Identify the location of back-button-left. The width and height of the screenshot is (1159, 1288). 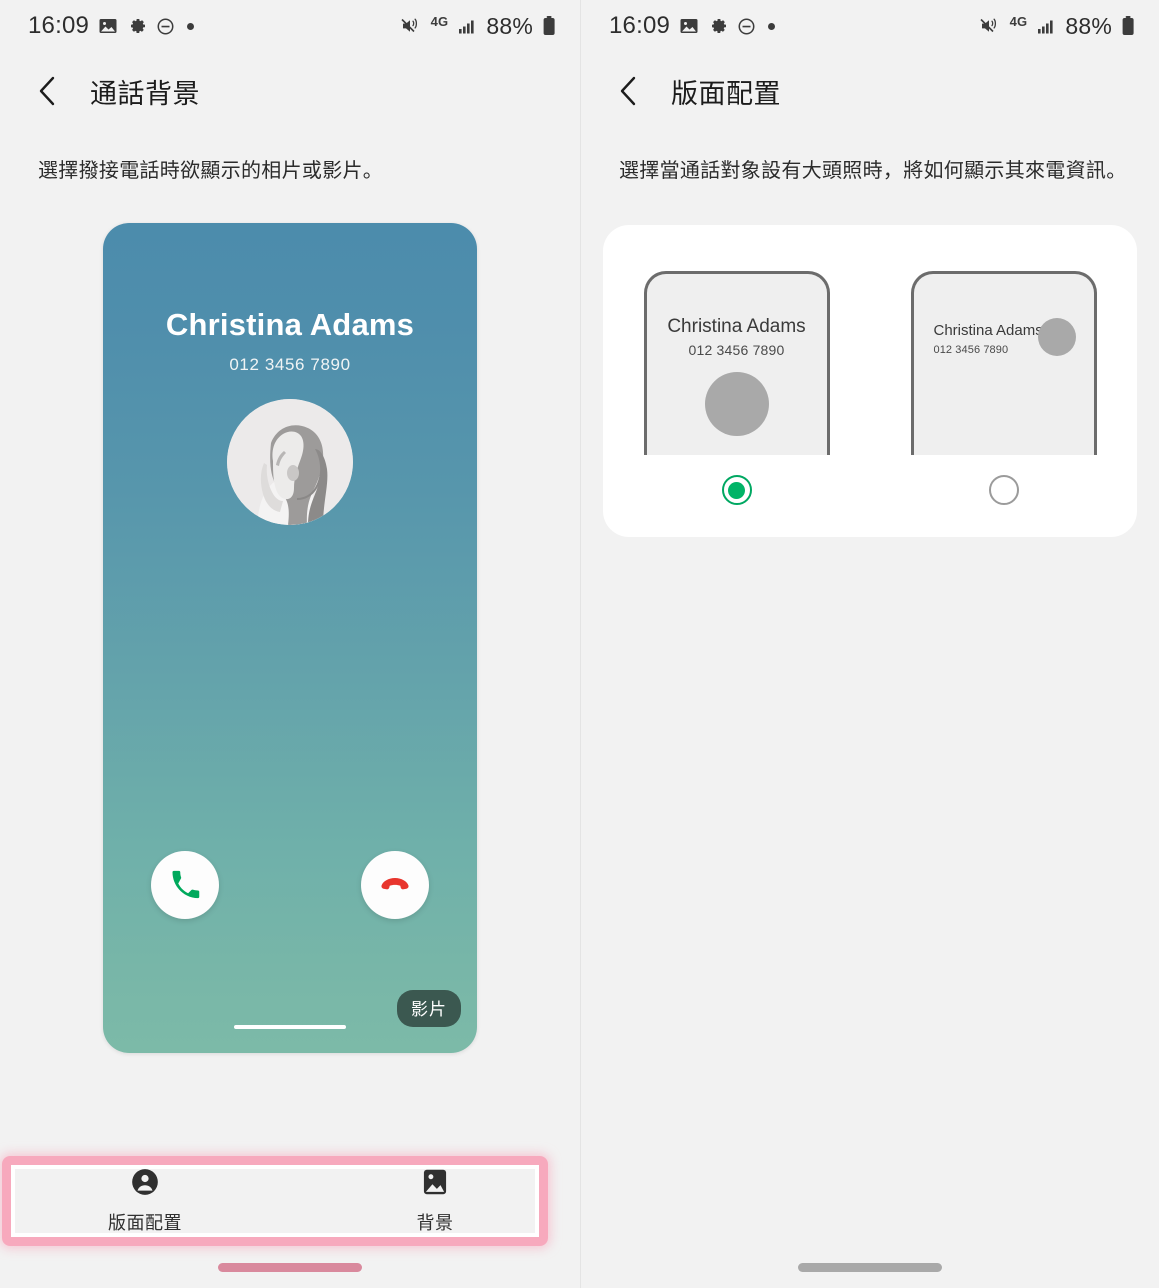
(47, 91).